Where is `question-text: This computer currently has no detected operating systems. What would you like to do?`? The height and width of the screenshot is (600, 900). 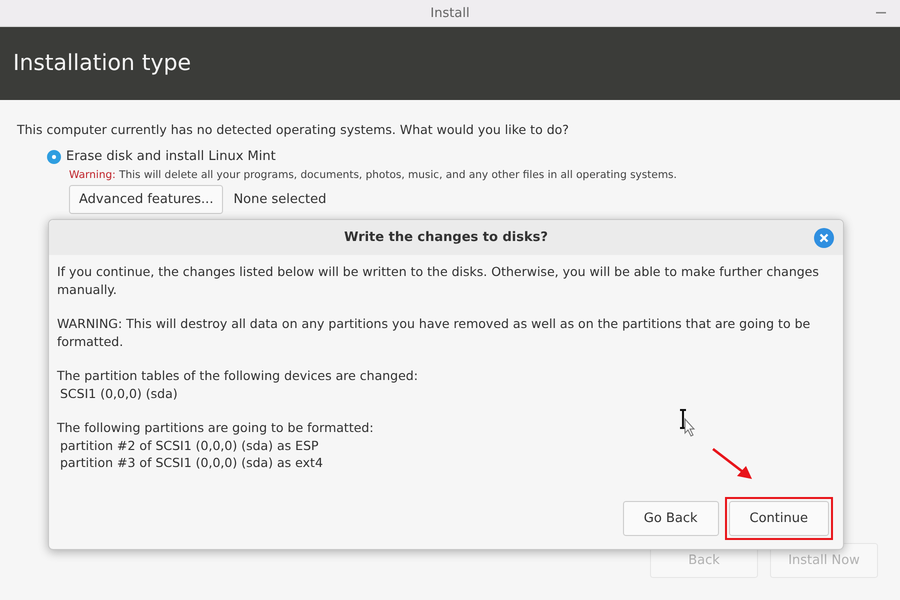 question-text: This computer currently has no detected operating systems. What would you like to do? is located at coordinates (293, 129).